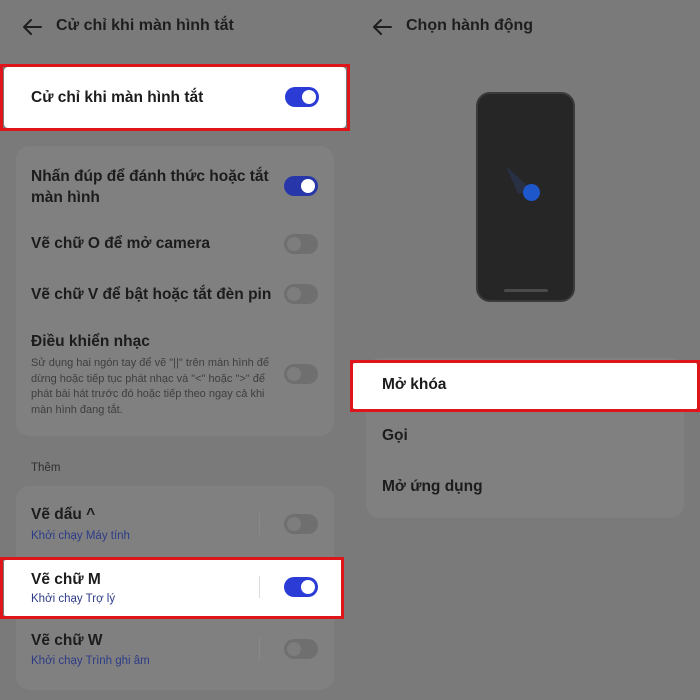 This screenshot has height=700, width=700. Describe the element at coordinates (67, 640) in the screenshot. I see `more-item-label: Vẽ chữ W` at that location.